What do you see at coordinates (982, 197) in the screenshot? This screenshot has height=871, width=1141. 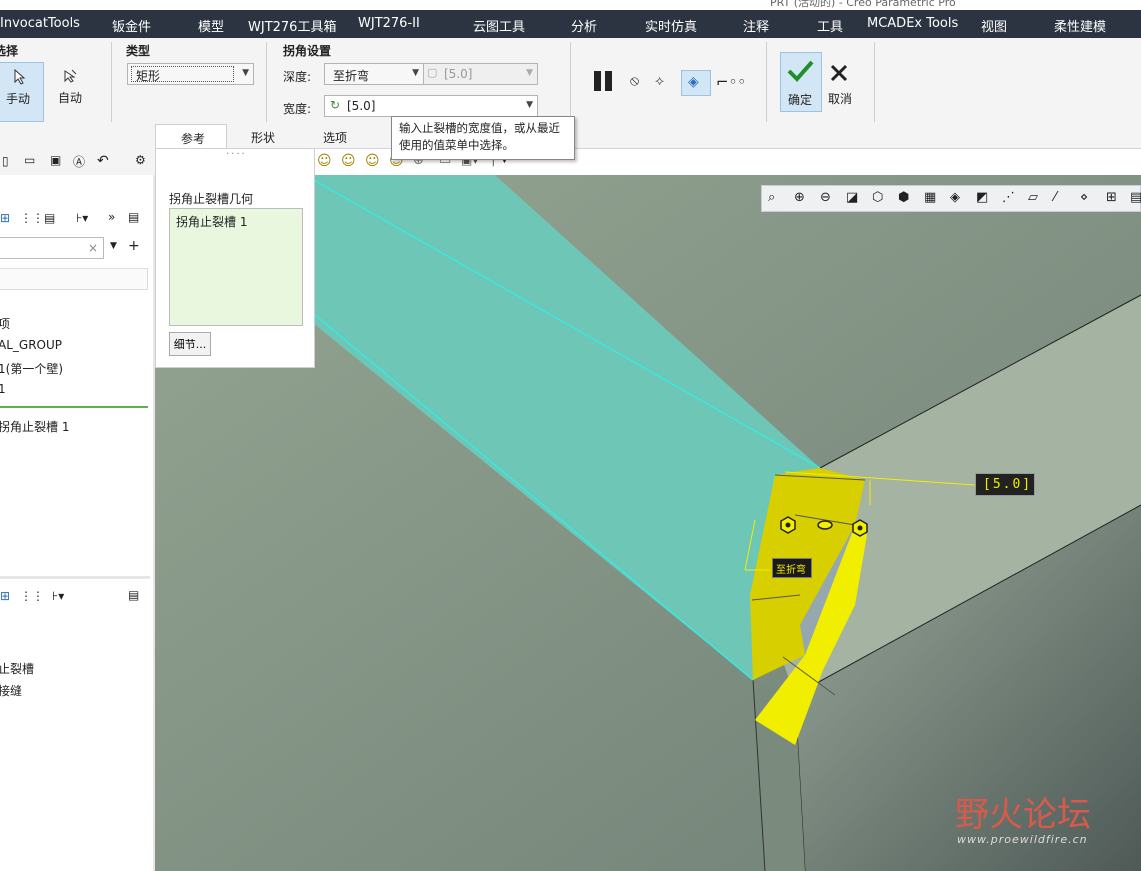 I see `section-icon: ◩` at bounding box center [982, 197].